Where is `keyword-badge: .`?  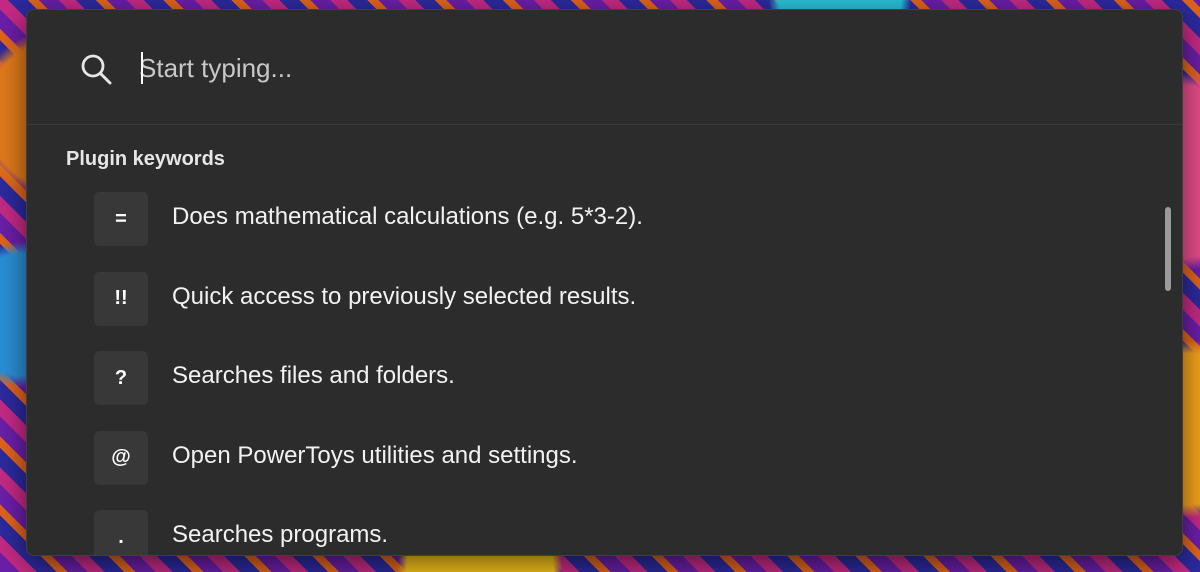
keyword-badge: . is located at coordinates (121, 532).